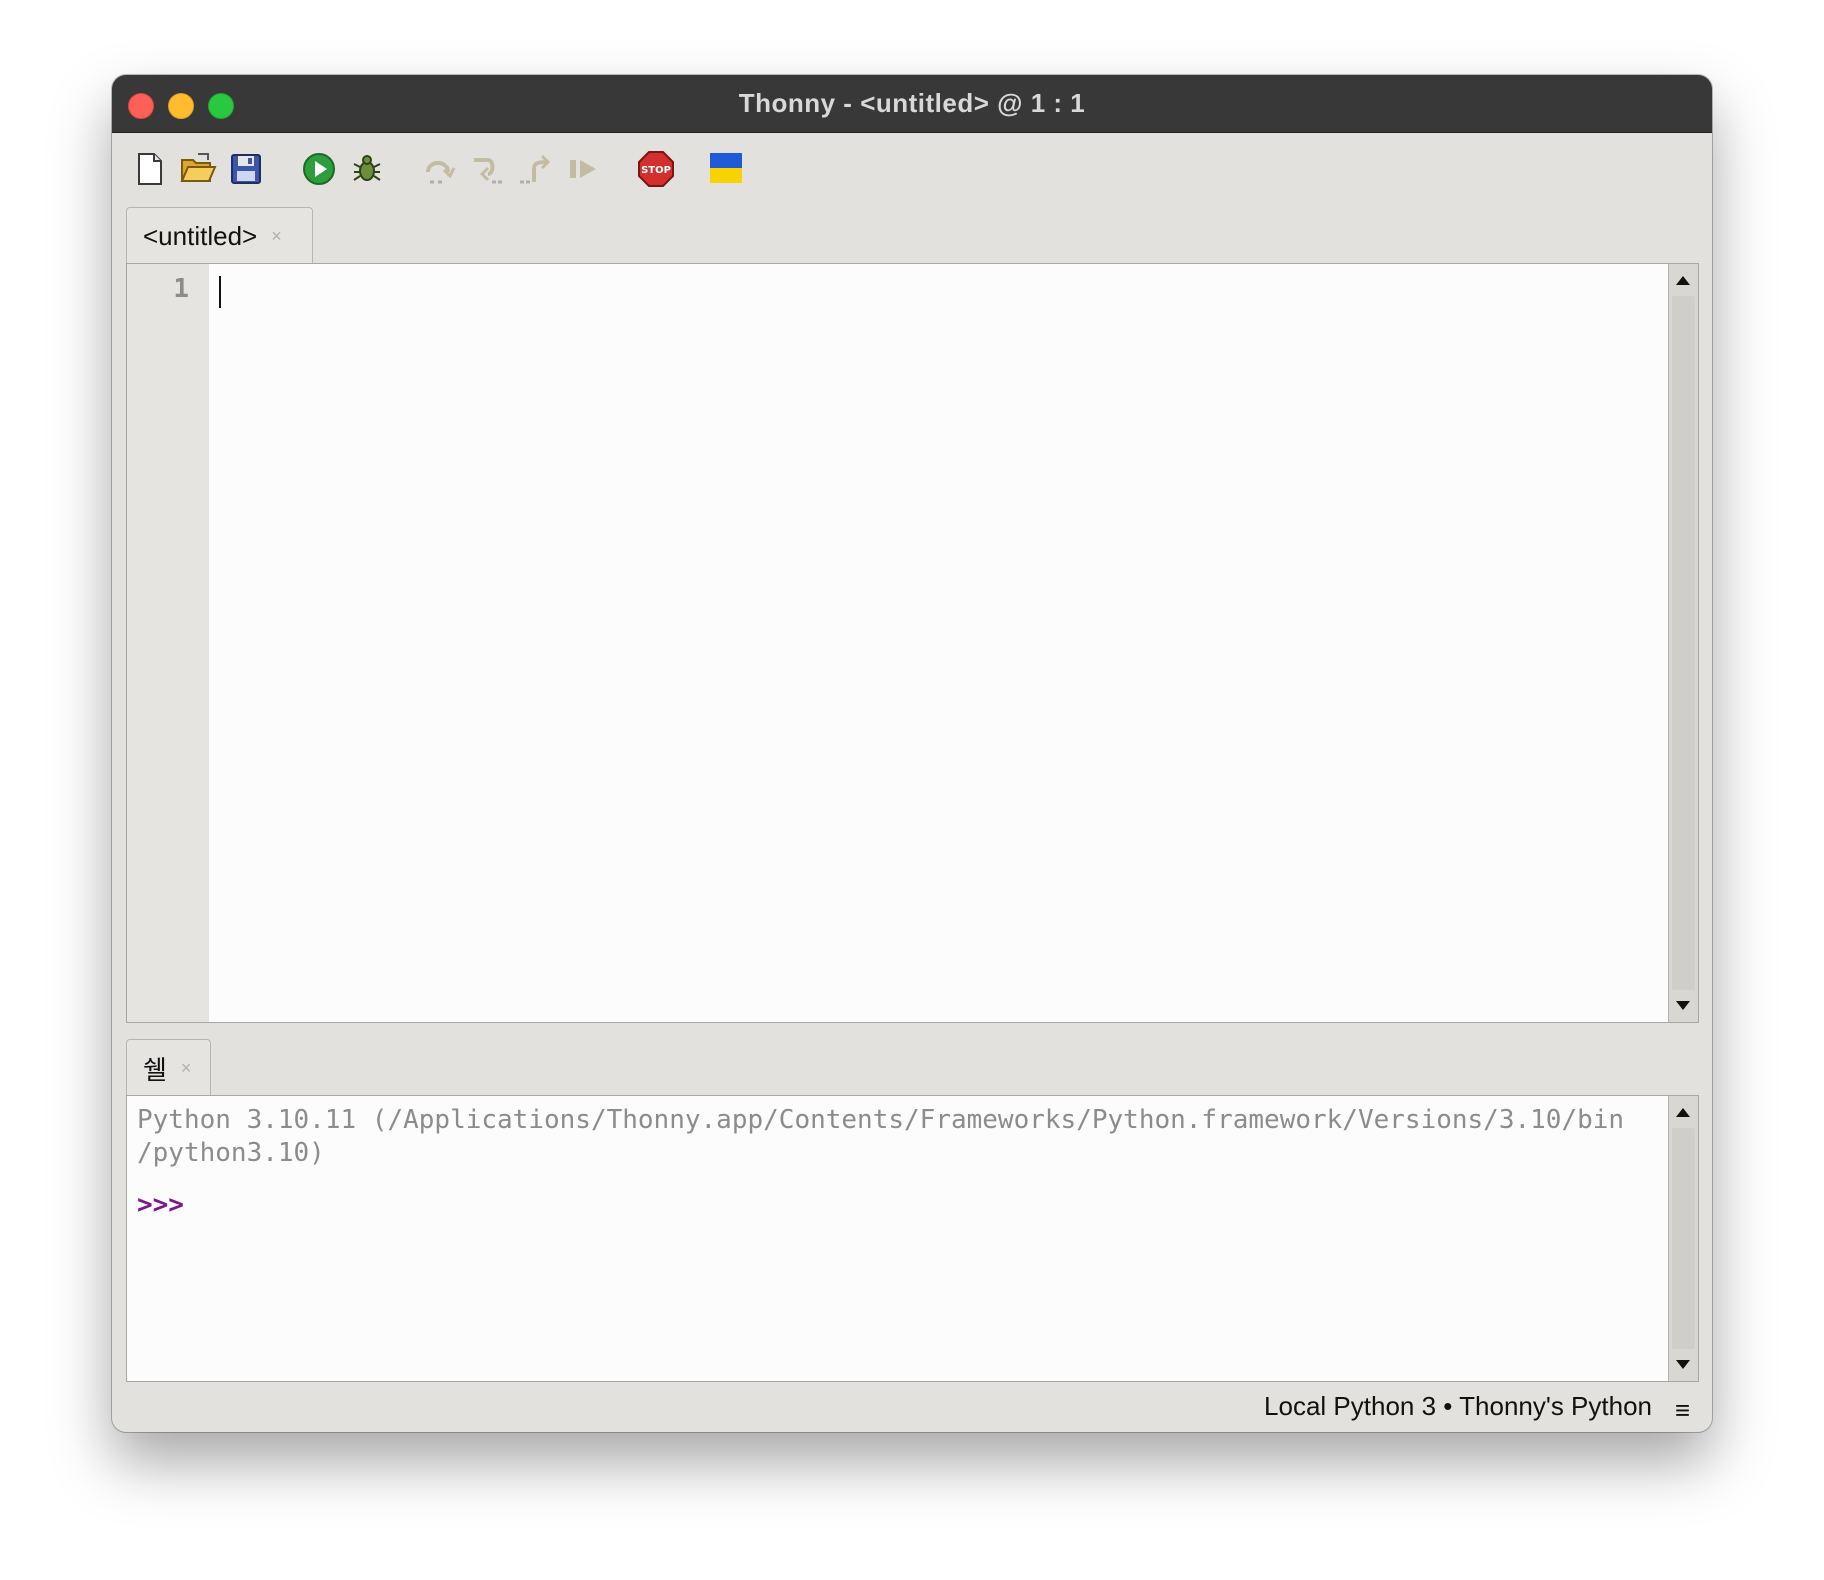  I want to click on stop-button: STOP, so click(656, 169).